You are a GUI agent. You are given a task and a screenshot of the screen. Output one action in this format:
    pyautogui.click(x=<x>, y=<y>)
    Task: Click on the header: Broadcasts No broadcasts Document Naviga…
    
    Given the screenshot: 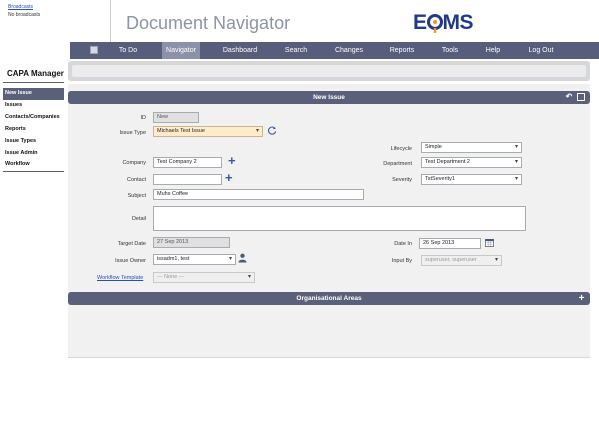 What is the action you would take?
    pyautogui.click(x=299, y=21)
    